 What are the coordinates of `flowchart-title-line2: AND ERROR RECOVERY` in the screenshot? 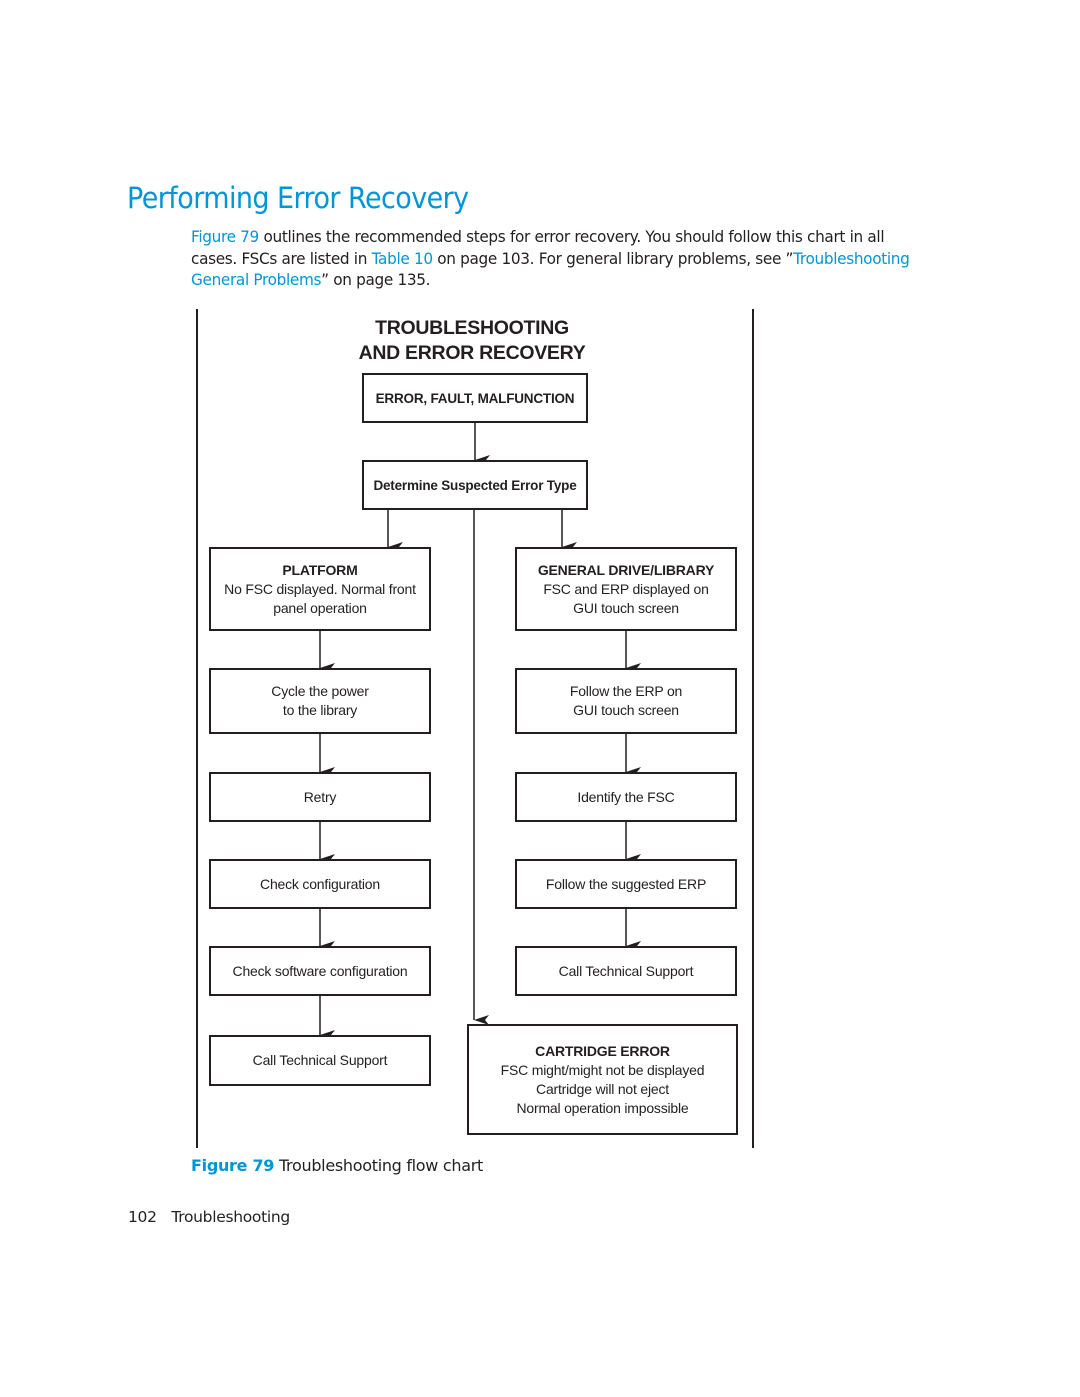 It's located at (472, 353).